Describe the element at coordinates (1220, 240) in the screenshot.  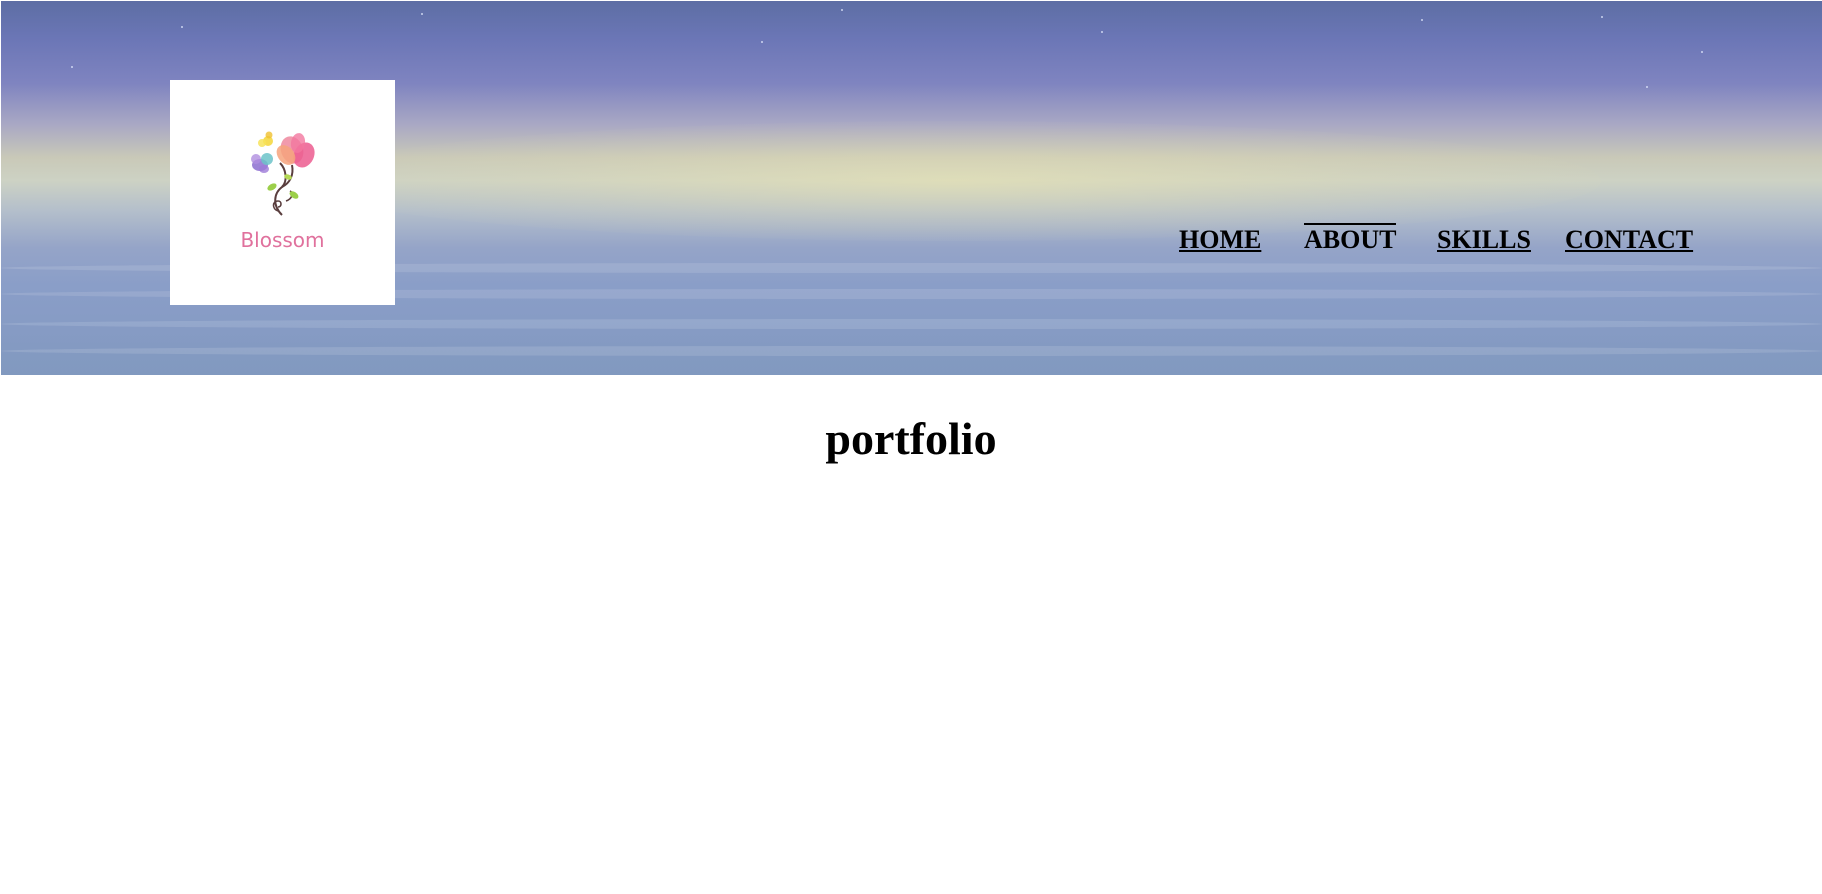
I see `nav-home-link: HOME` at that location.